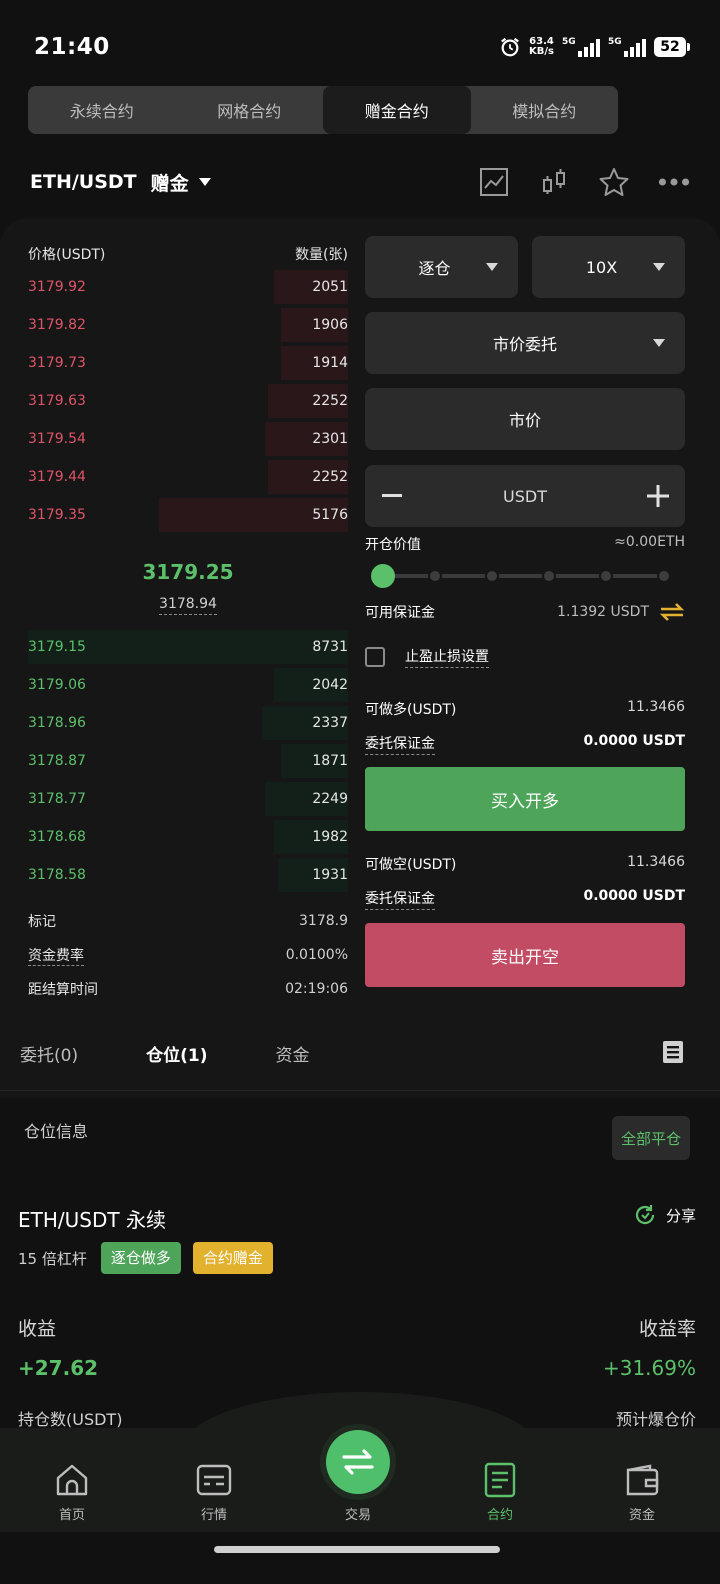 Image resolution: width=720 pixels, height=1584 pixels. Describe the element at coordinates (188, 325) in the screenshot. I see `order-book-row: 3179.82 1906` at that location.